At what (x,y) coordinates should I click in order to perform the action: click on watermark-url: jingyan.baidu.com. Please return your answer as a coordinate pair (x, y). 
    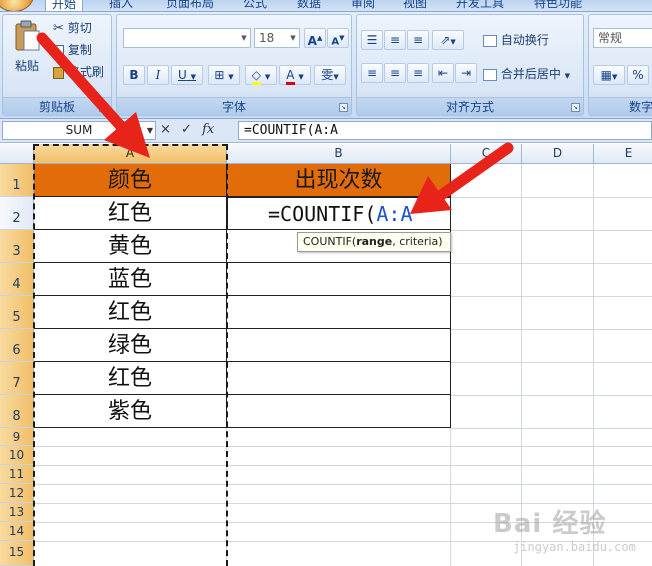
    Looking at the image, I should click on (574, 547).